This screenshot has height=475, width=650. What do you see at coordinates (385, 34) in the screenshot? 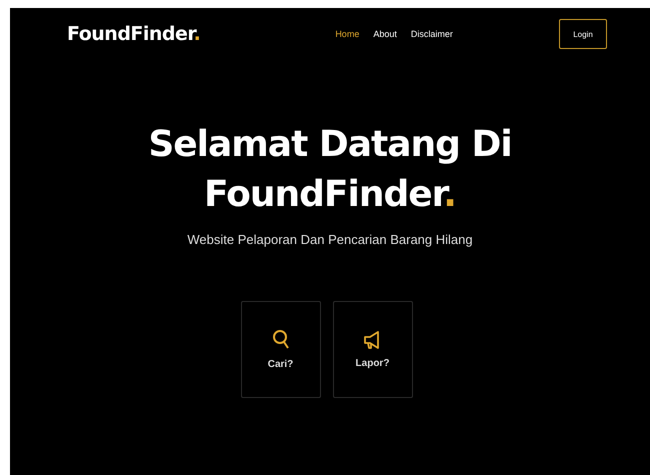
I see `nav-link: About` at bounding box center [385, 34].